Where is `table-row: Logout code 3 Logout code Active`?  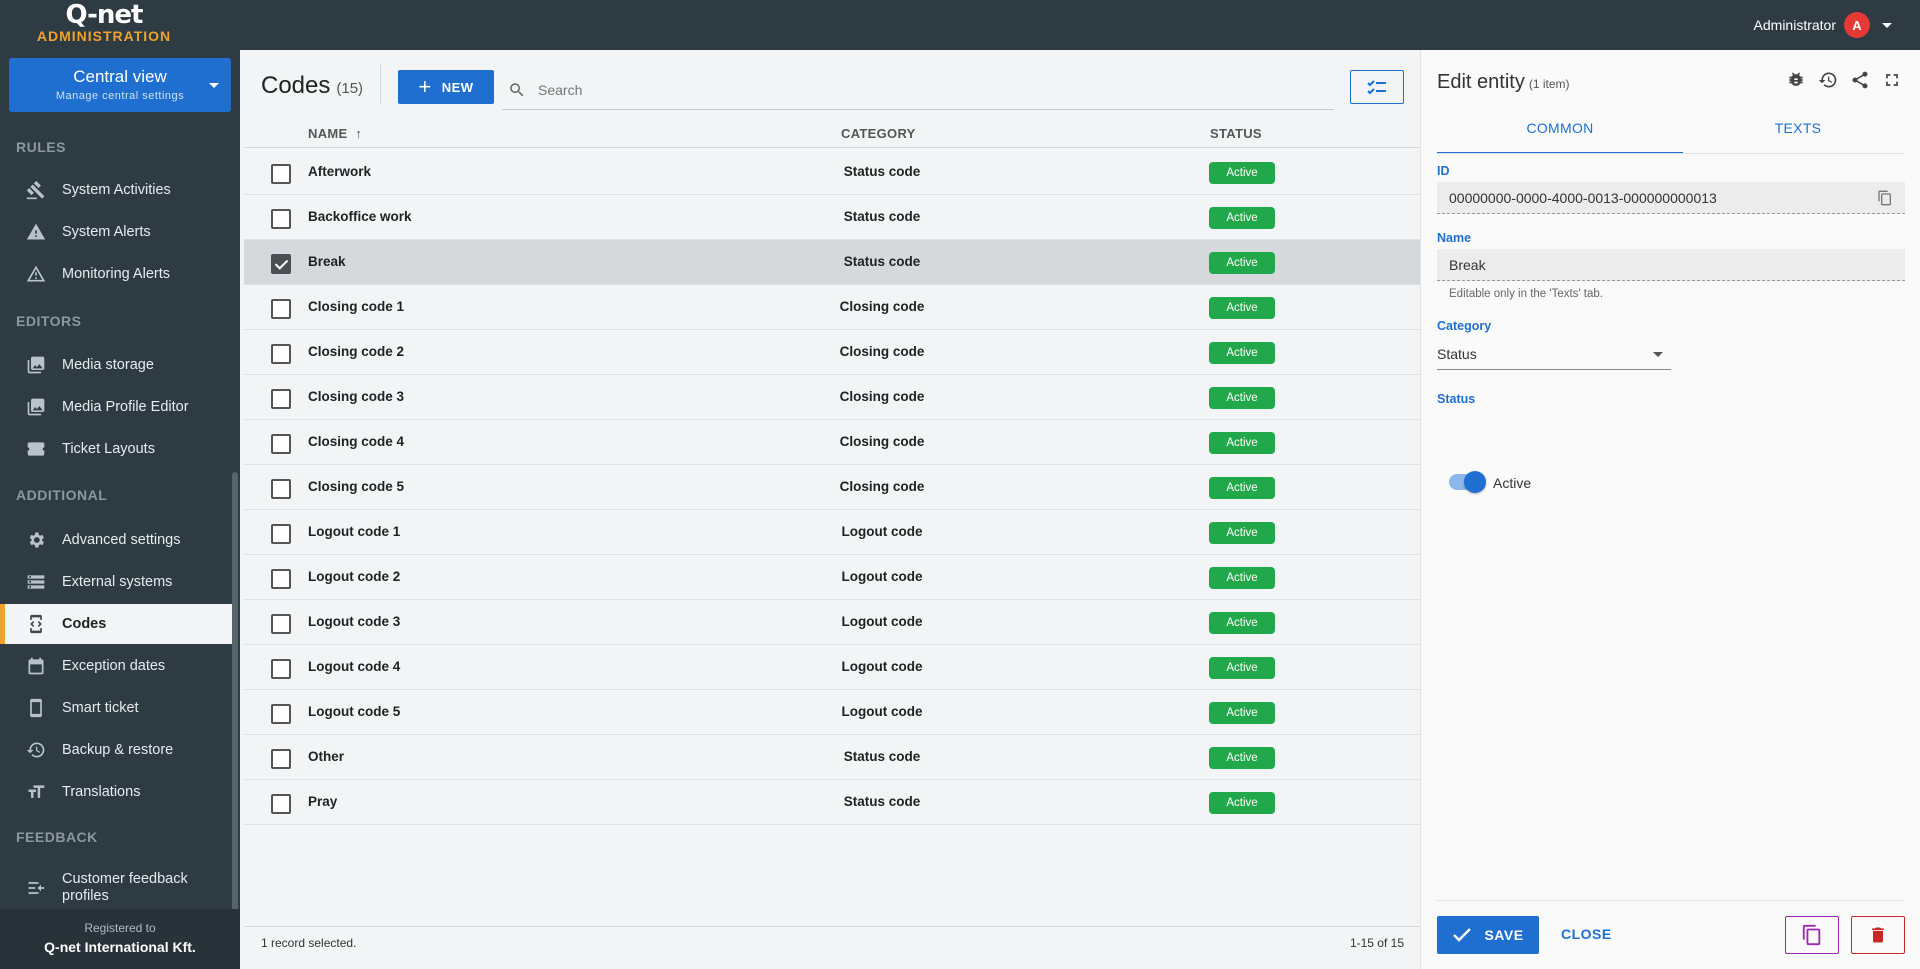
table-row: Logout code 3 Logout code Active is located at coordinates (832, 622).